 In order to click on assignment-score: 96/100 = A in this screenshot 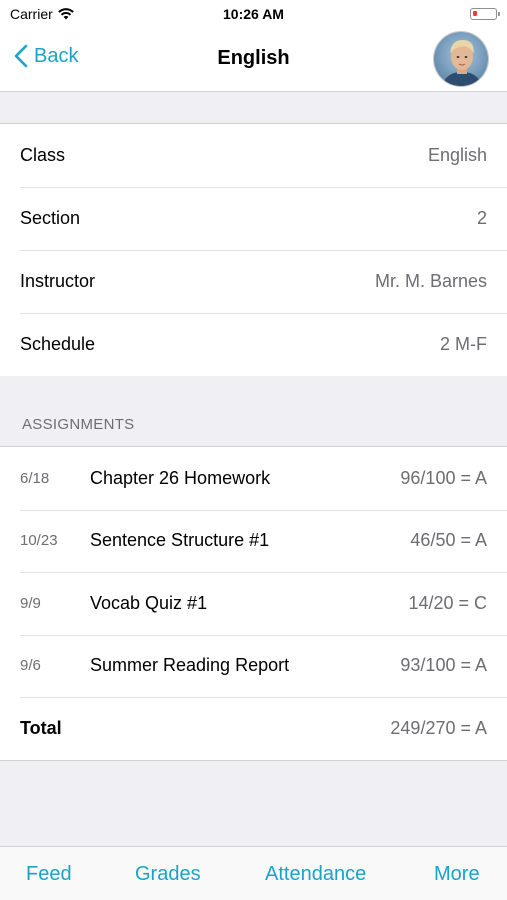, I will do `click(443, 477)`.